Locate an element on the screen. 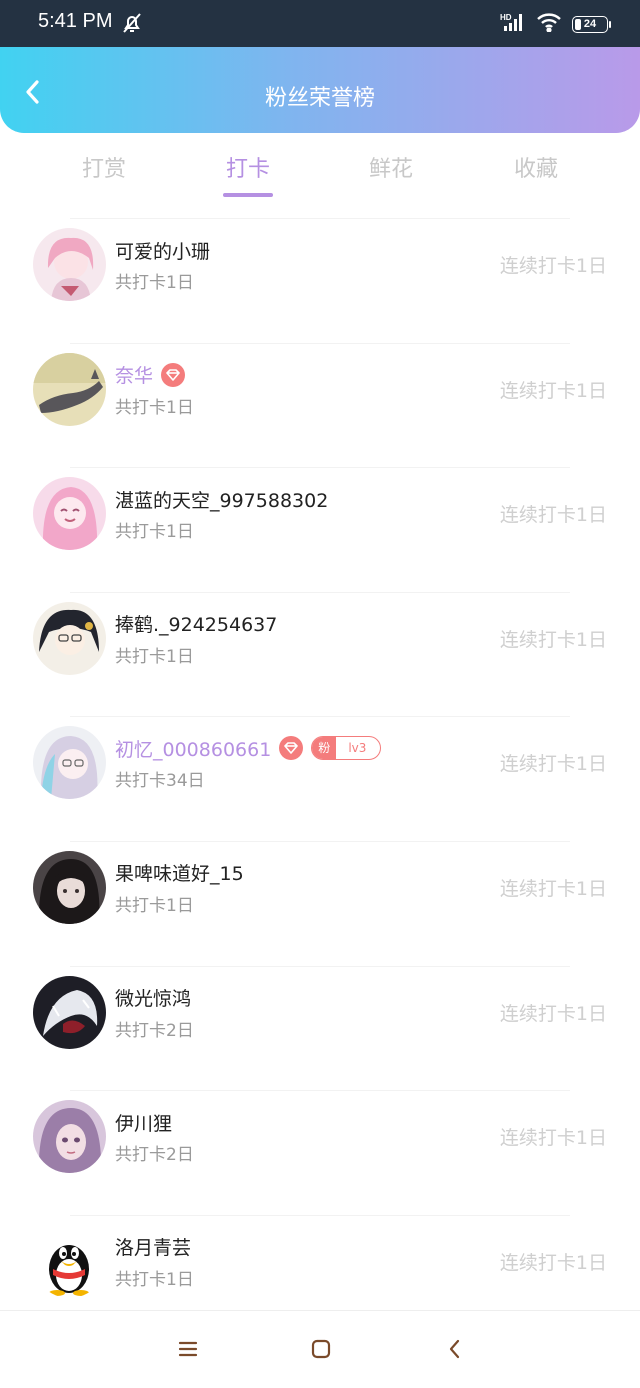  back-chevron-icon is located at coordinates (455, 1349).